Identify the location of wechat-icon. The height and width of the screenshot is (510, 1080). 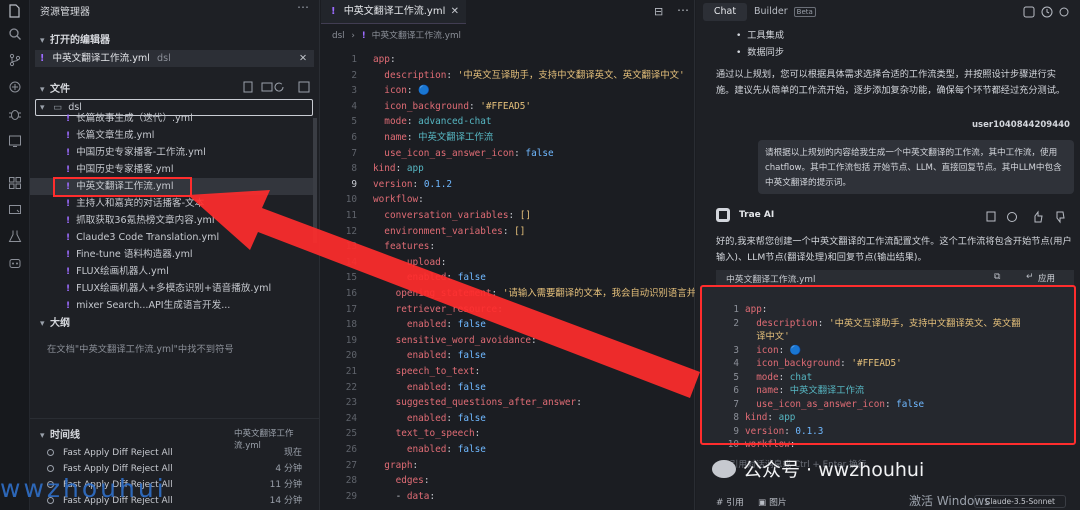
(724, 468).